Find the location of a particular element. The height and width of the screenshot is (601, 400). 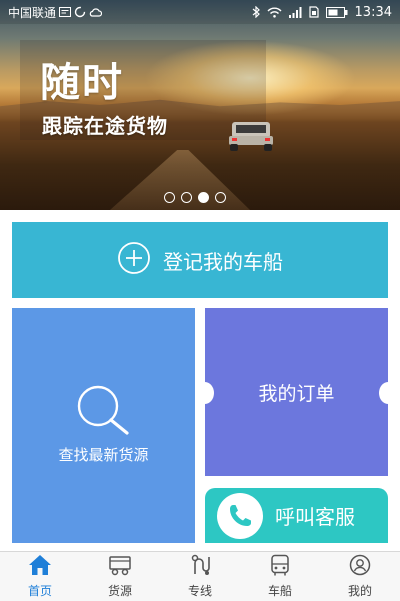

ticket-notch-right is located at coordinates (388, 393).